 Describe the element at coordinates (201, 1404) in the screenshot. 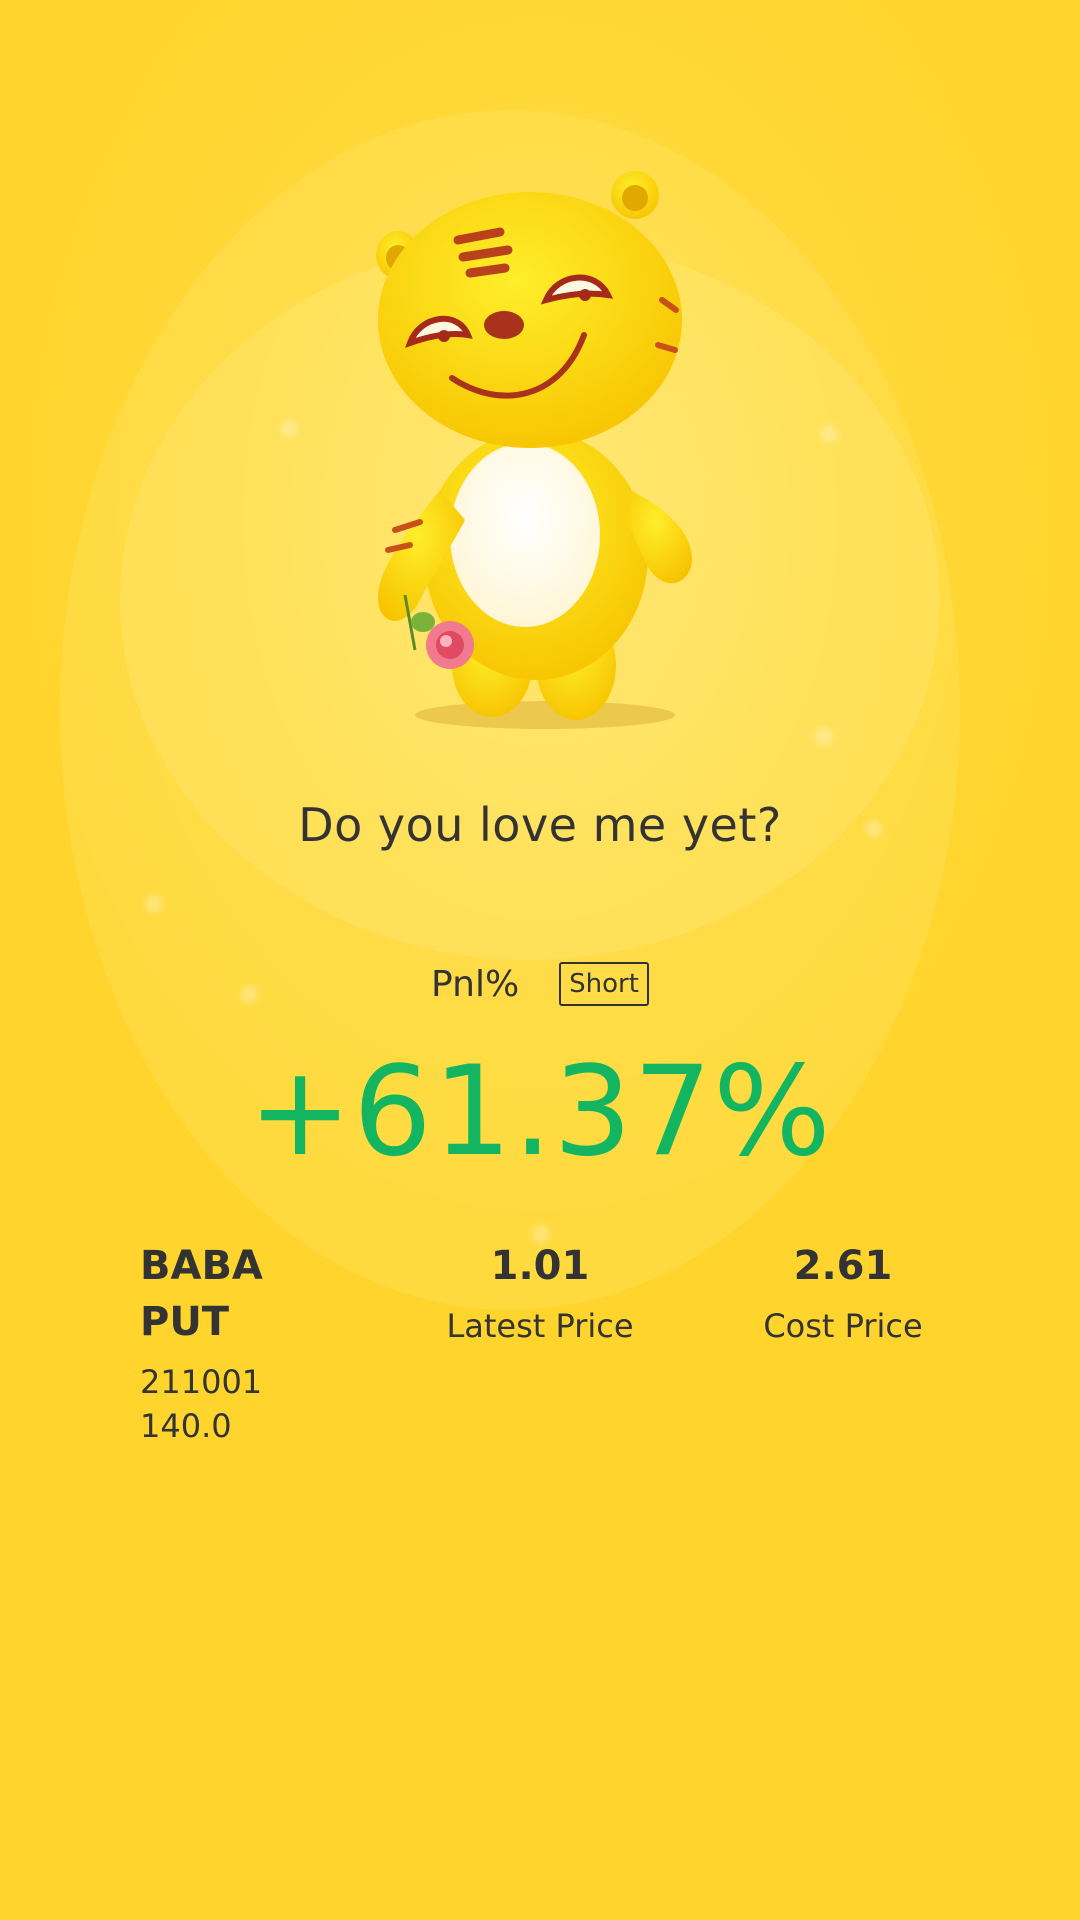

I see `instrument-contract: 211001 140.0` at that location.